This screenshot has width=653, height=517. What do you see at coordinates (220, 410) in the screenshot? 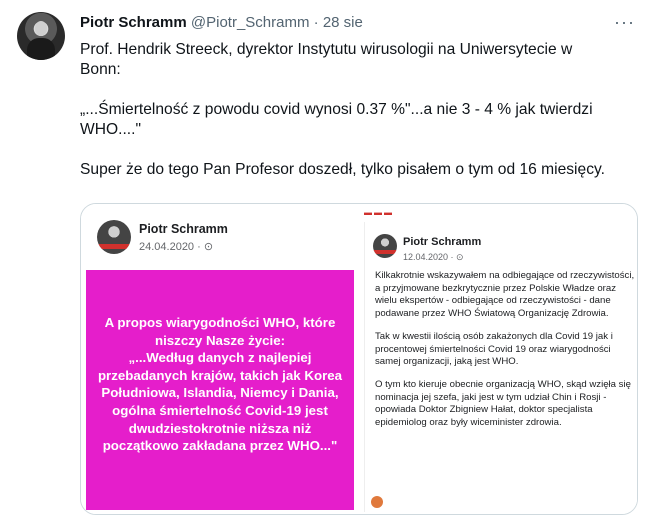
I see `quote-line: ogólna śmiertelność Covid-19 jest` at bounding box center [220, 410].